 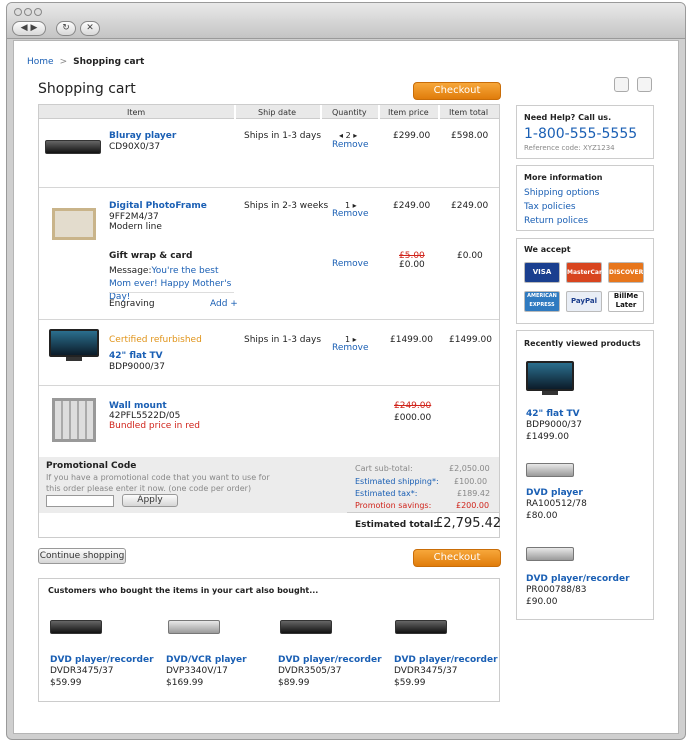 I want to click on mastercard-icon: MasterCard, so click(x=586, y=272).